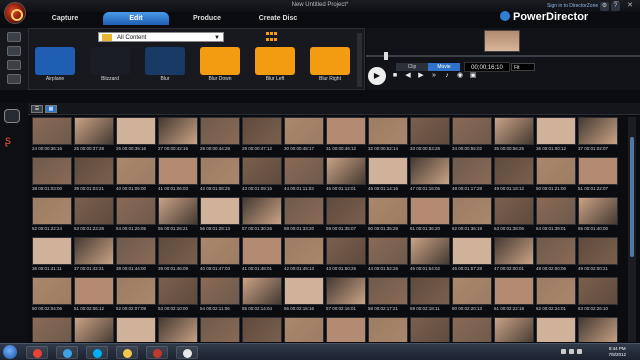 This screenshot has width=640, height=360. I want to click on effect-room-icon, so click(14, 51).